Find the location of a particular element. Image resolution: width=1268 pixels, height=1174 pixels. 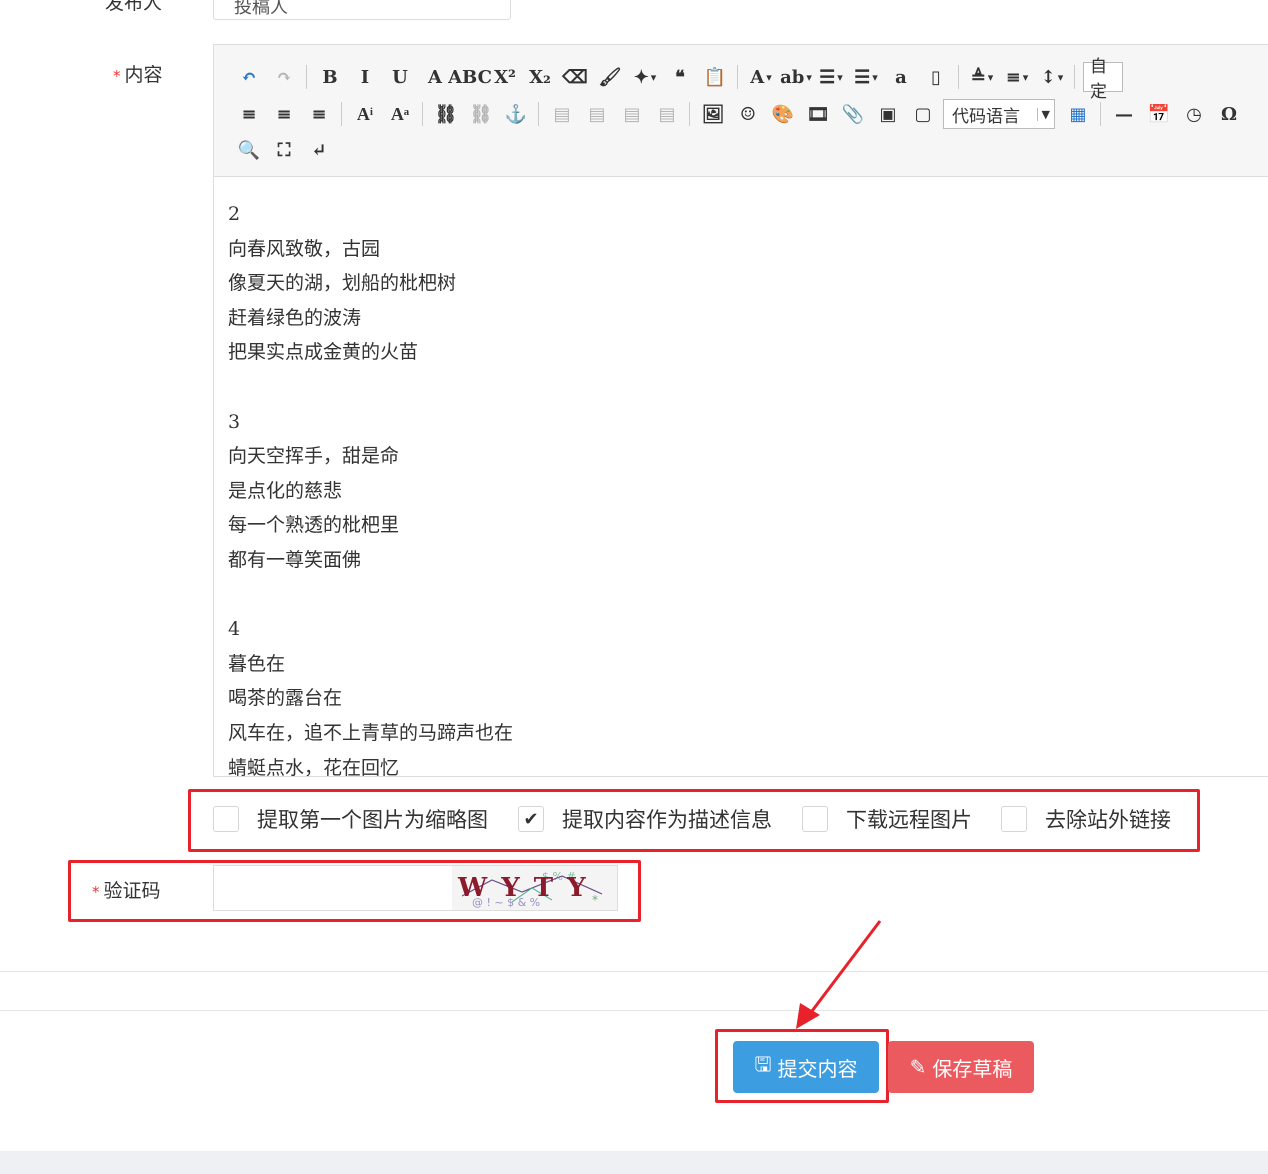

checkbox-remote-images is located at coordinates (815, 819).